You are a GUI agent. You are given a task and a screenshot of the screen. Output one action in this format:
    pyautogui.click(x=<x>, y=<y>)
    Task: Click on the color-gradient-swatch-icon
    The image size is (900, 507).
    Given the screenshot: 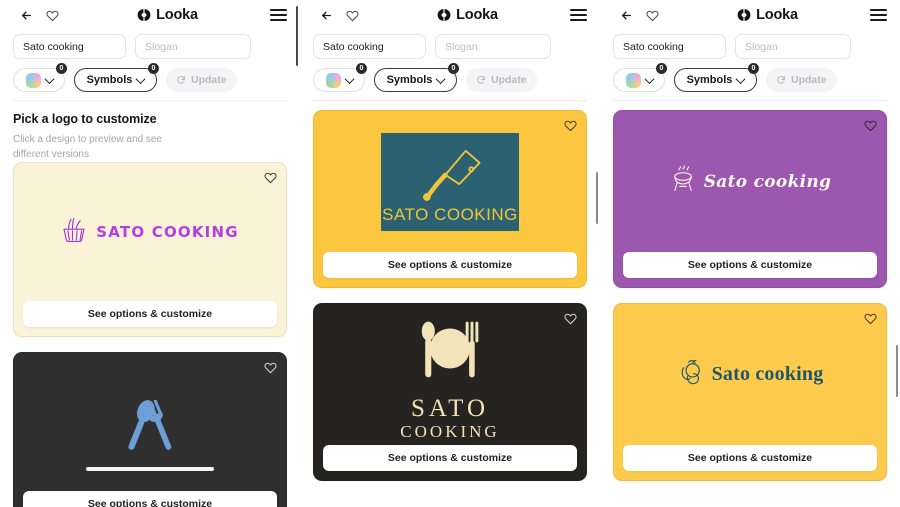 What is the action you would take?
    pyautogui.click(x=333, y=80)
    